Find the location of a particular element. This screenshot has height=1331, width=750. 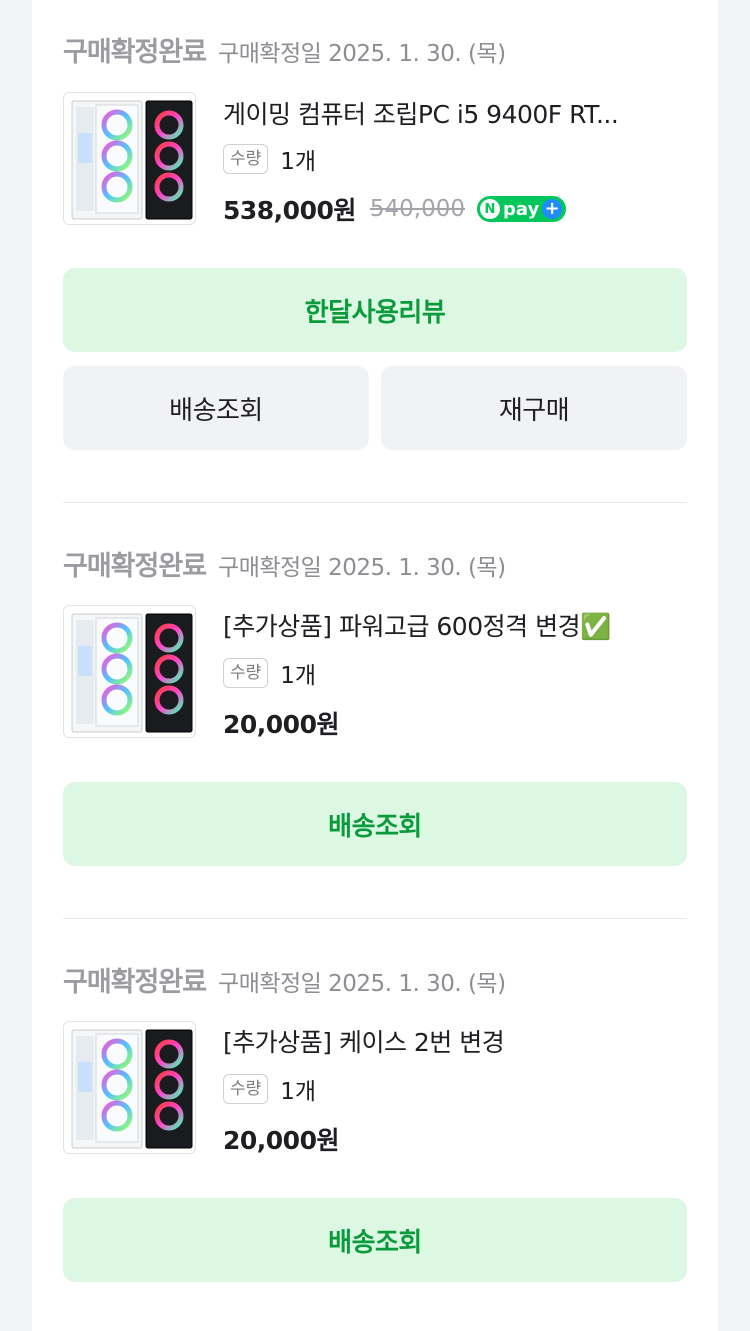

npay-label: pay is located at coordinates (521, 209).